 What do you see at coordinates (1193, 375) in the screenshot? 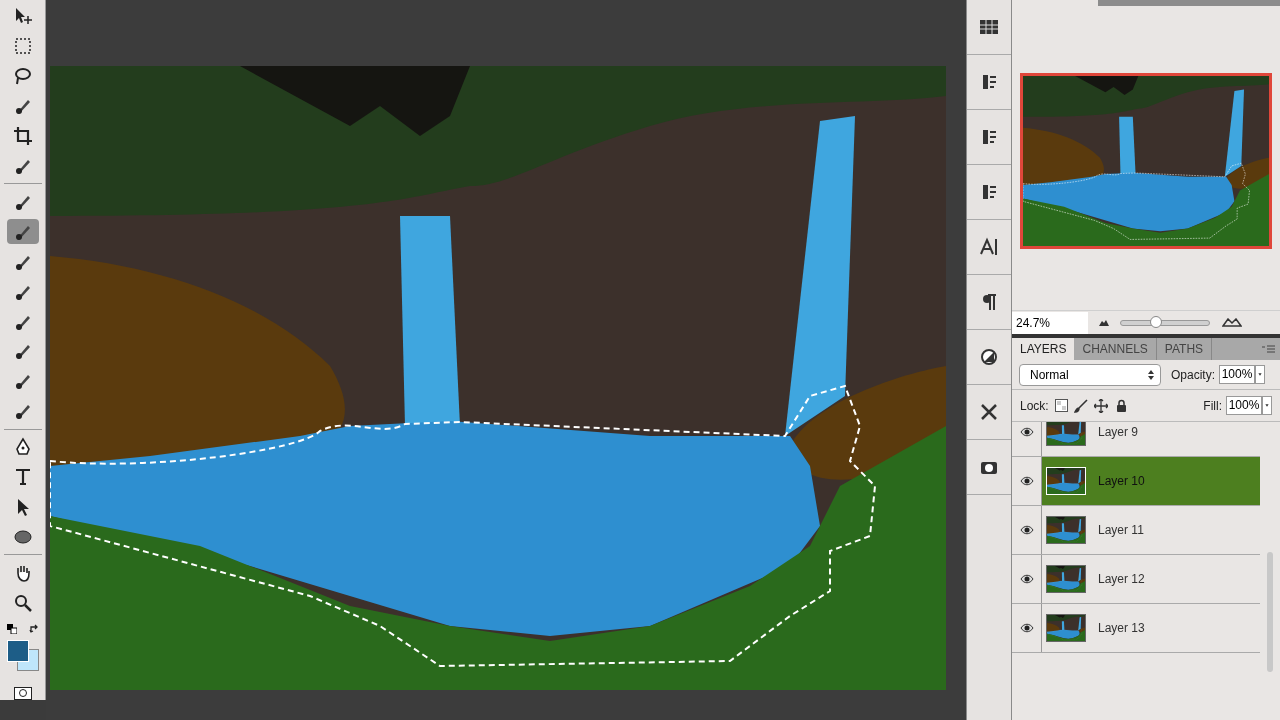
I see `opacity-label: Opacity:` at bounding box center [1193, 375].